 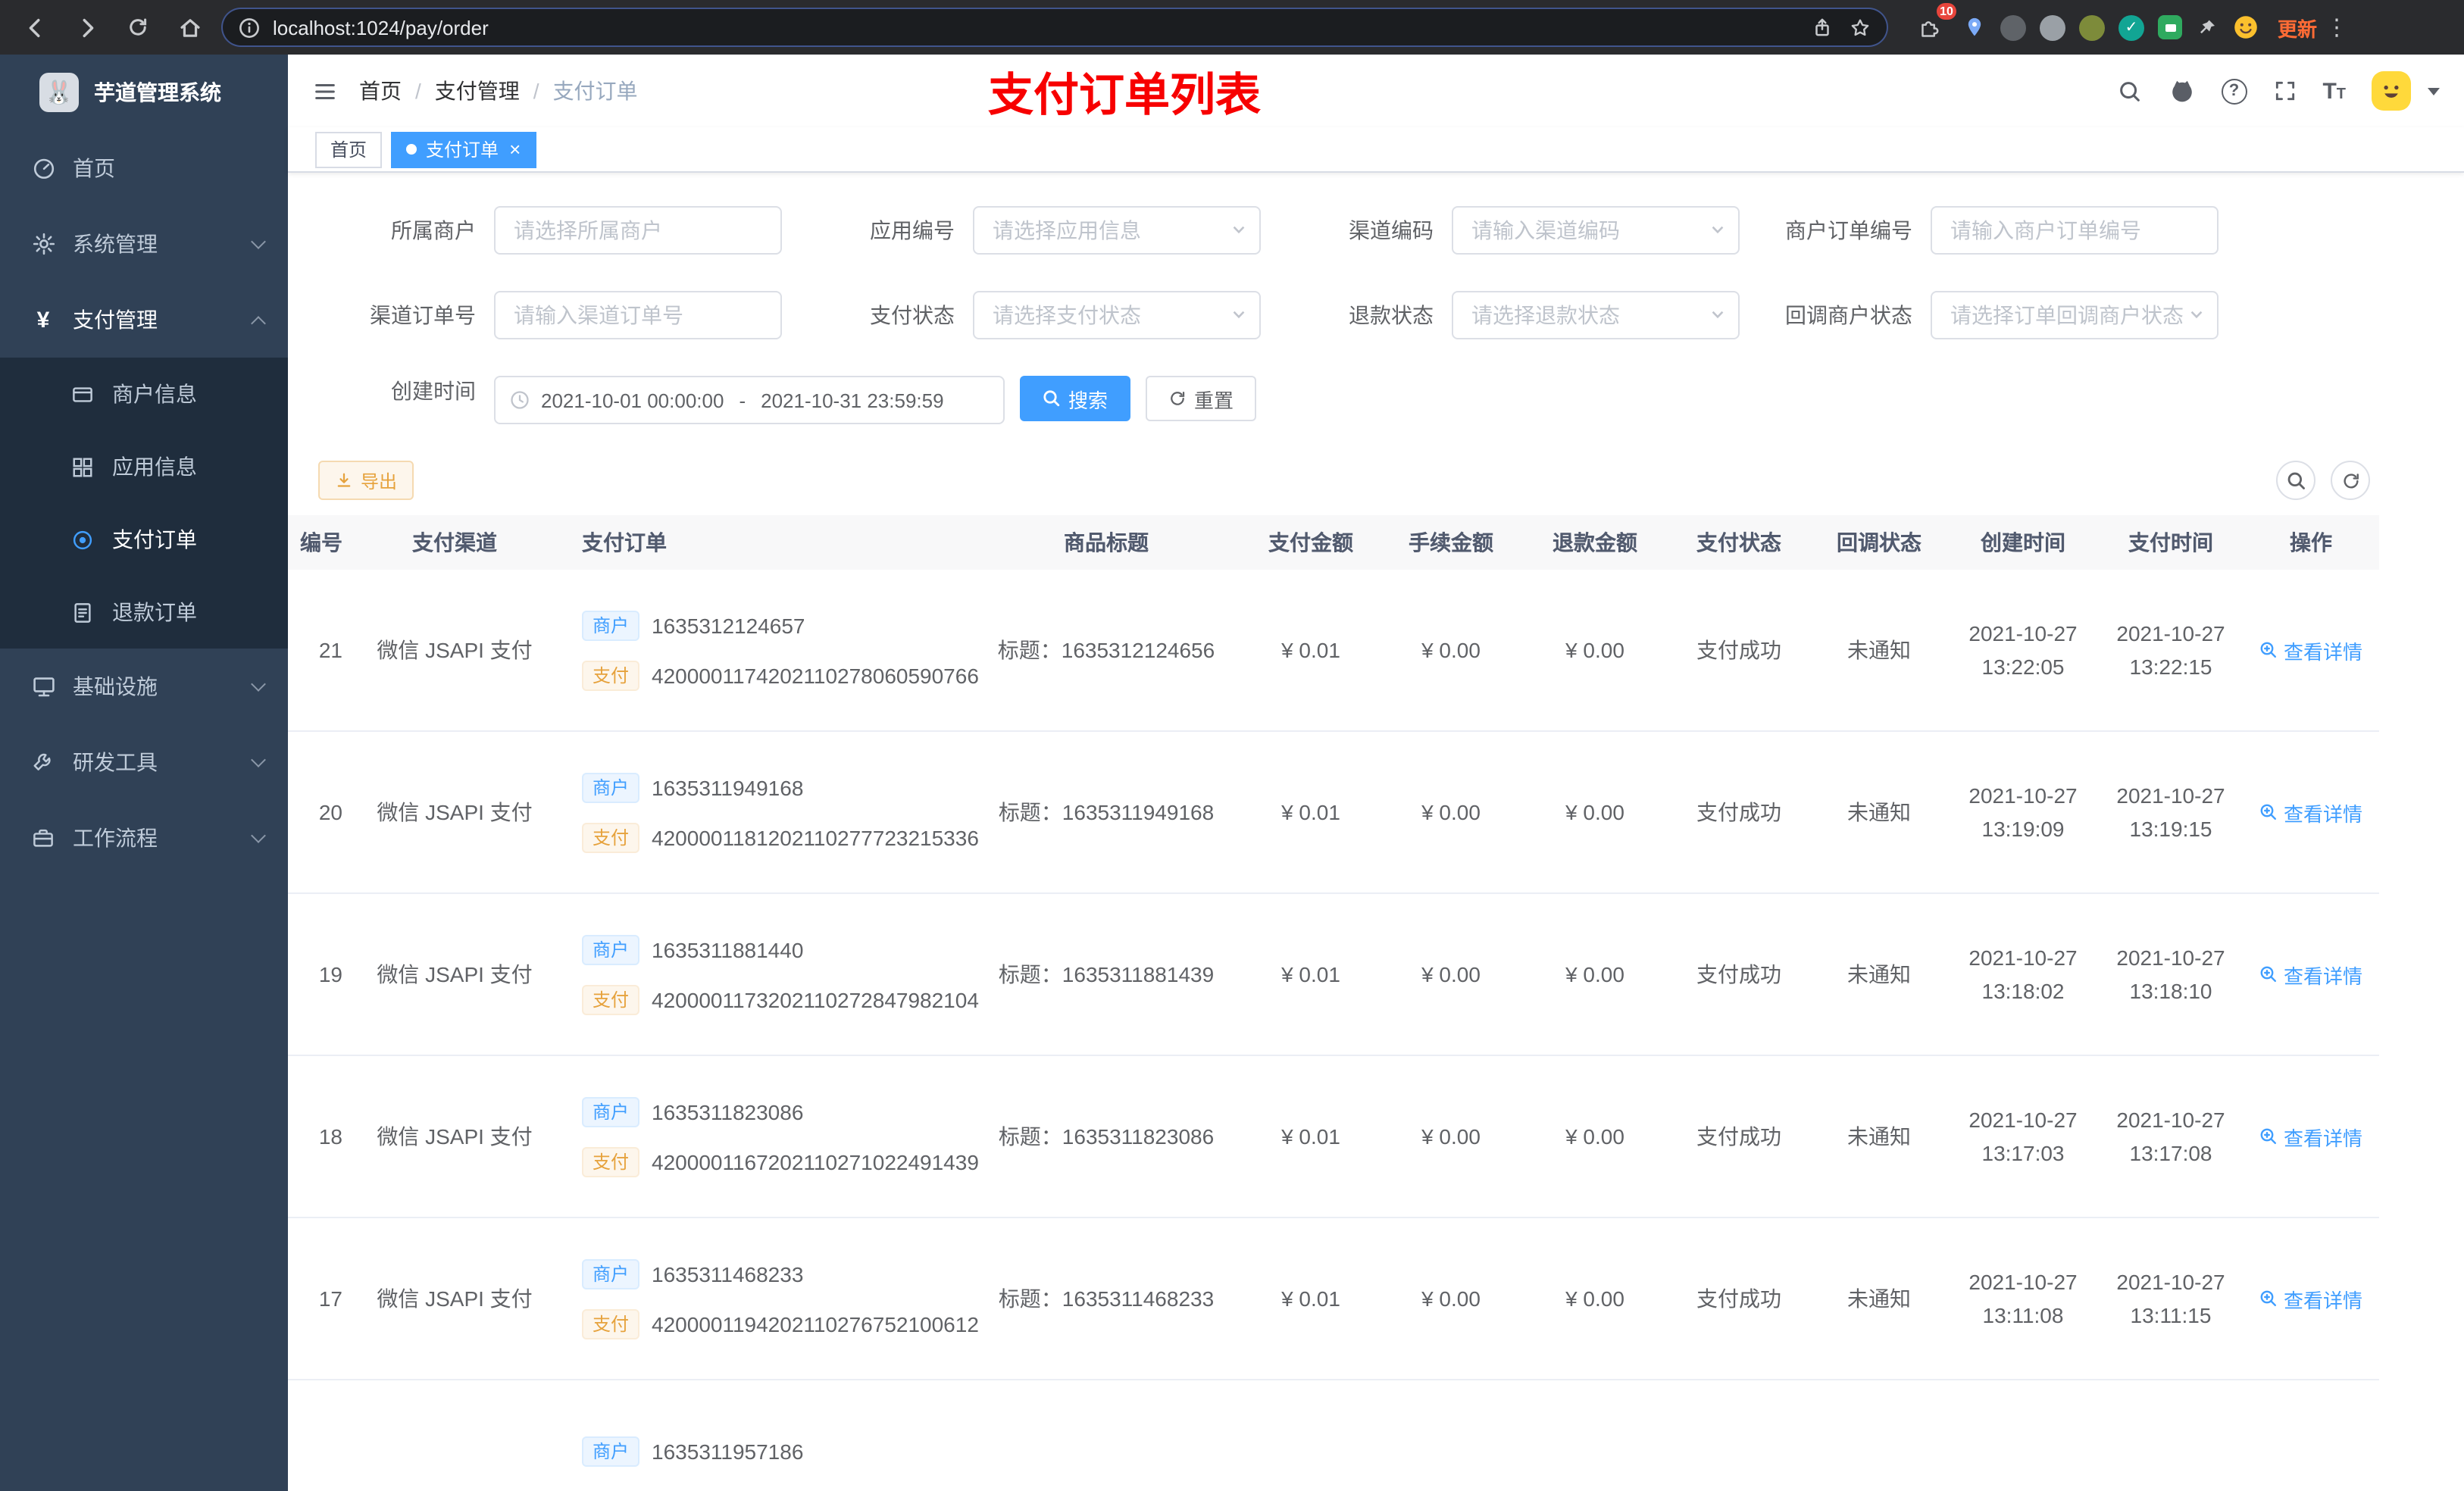 I want to click on sidebar-item-label: 商户信息, so click(x=154, y=394).